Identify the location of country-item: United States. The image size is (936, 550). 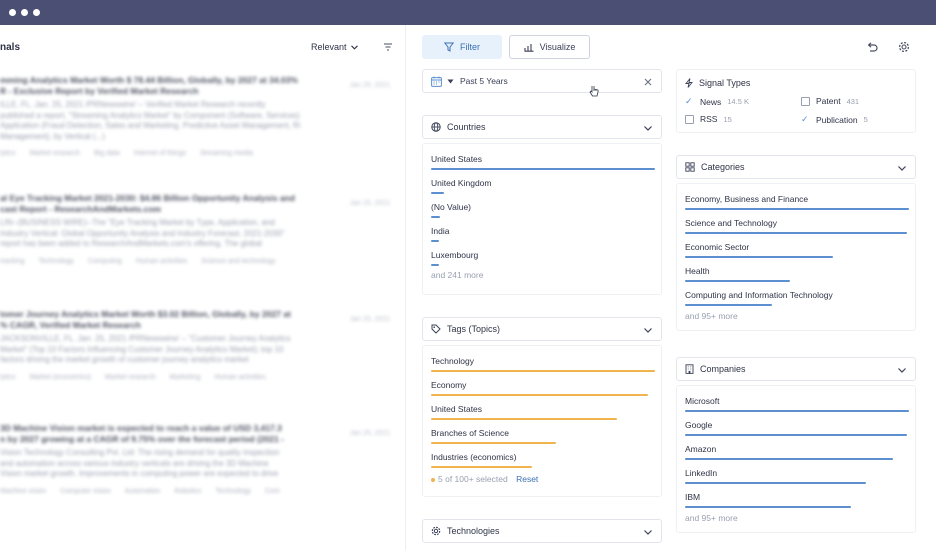
(456, 159).